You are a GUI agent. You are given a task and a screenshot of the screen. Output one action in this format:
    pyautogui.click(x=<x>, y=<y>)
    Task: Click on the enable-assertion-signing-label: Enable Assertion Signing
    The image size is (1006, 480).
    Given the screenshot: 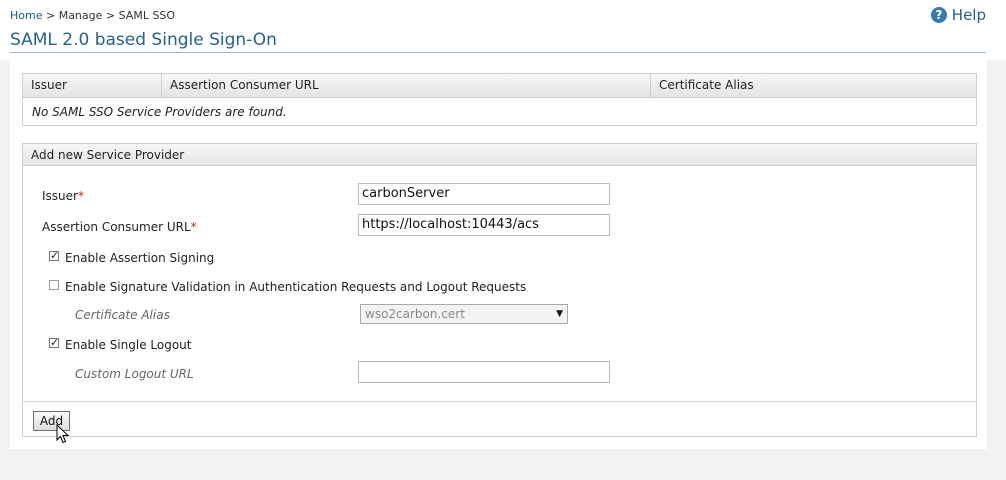 What is the action you would take?
    pyautogui.click(x=140, y=258)
    